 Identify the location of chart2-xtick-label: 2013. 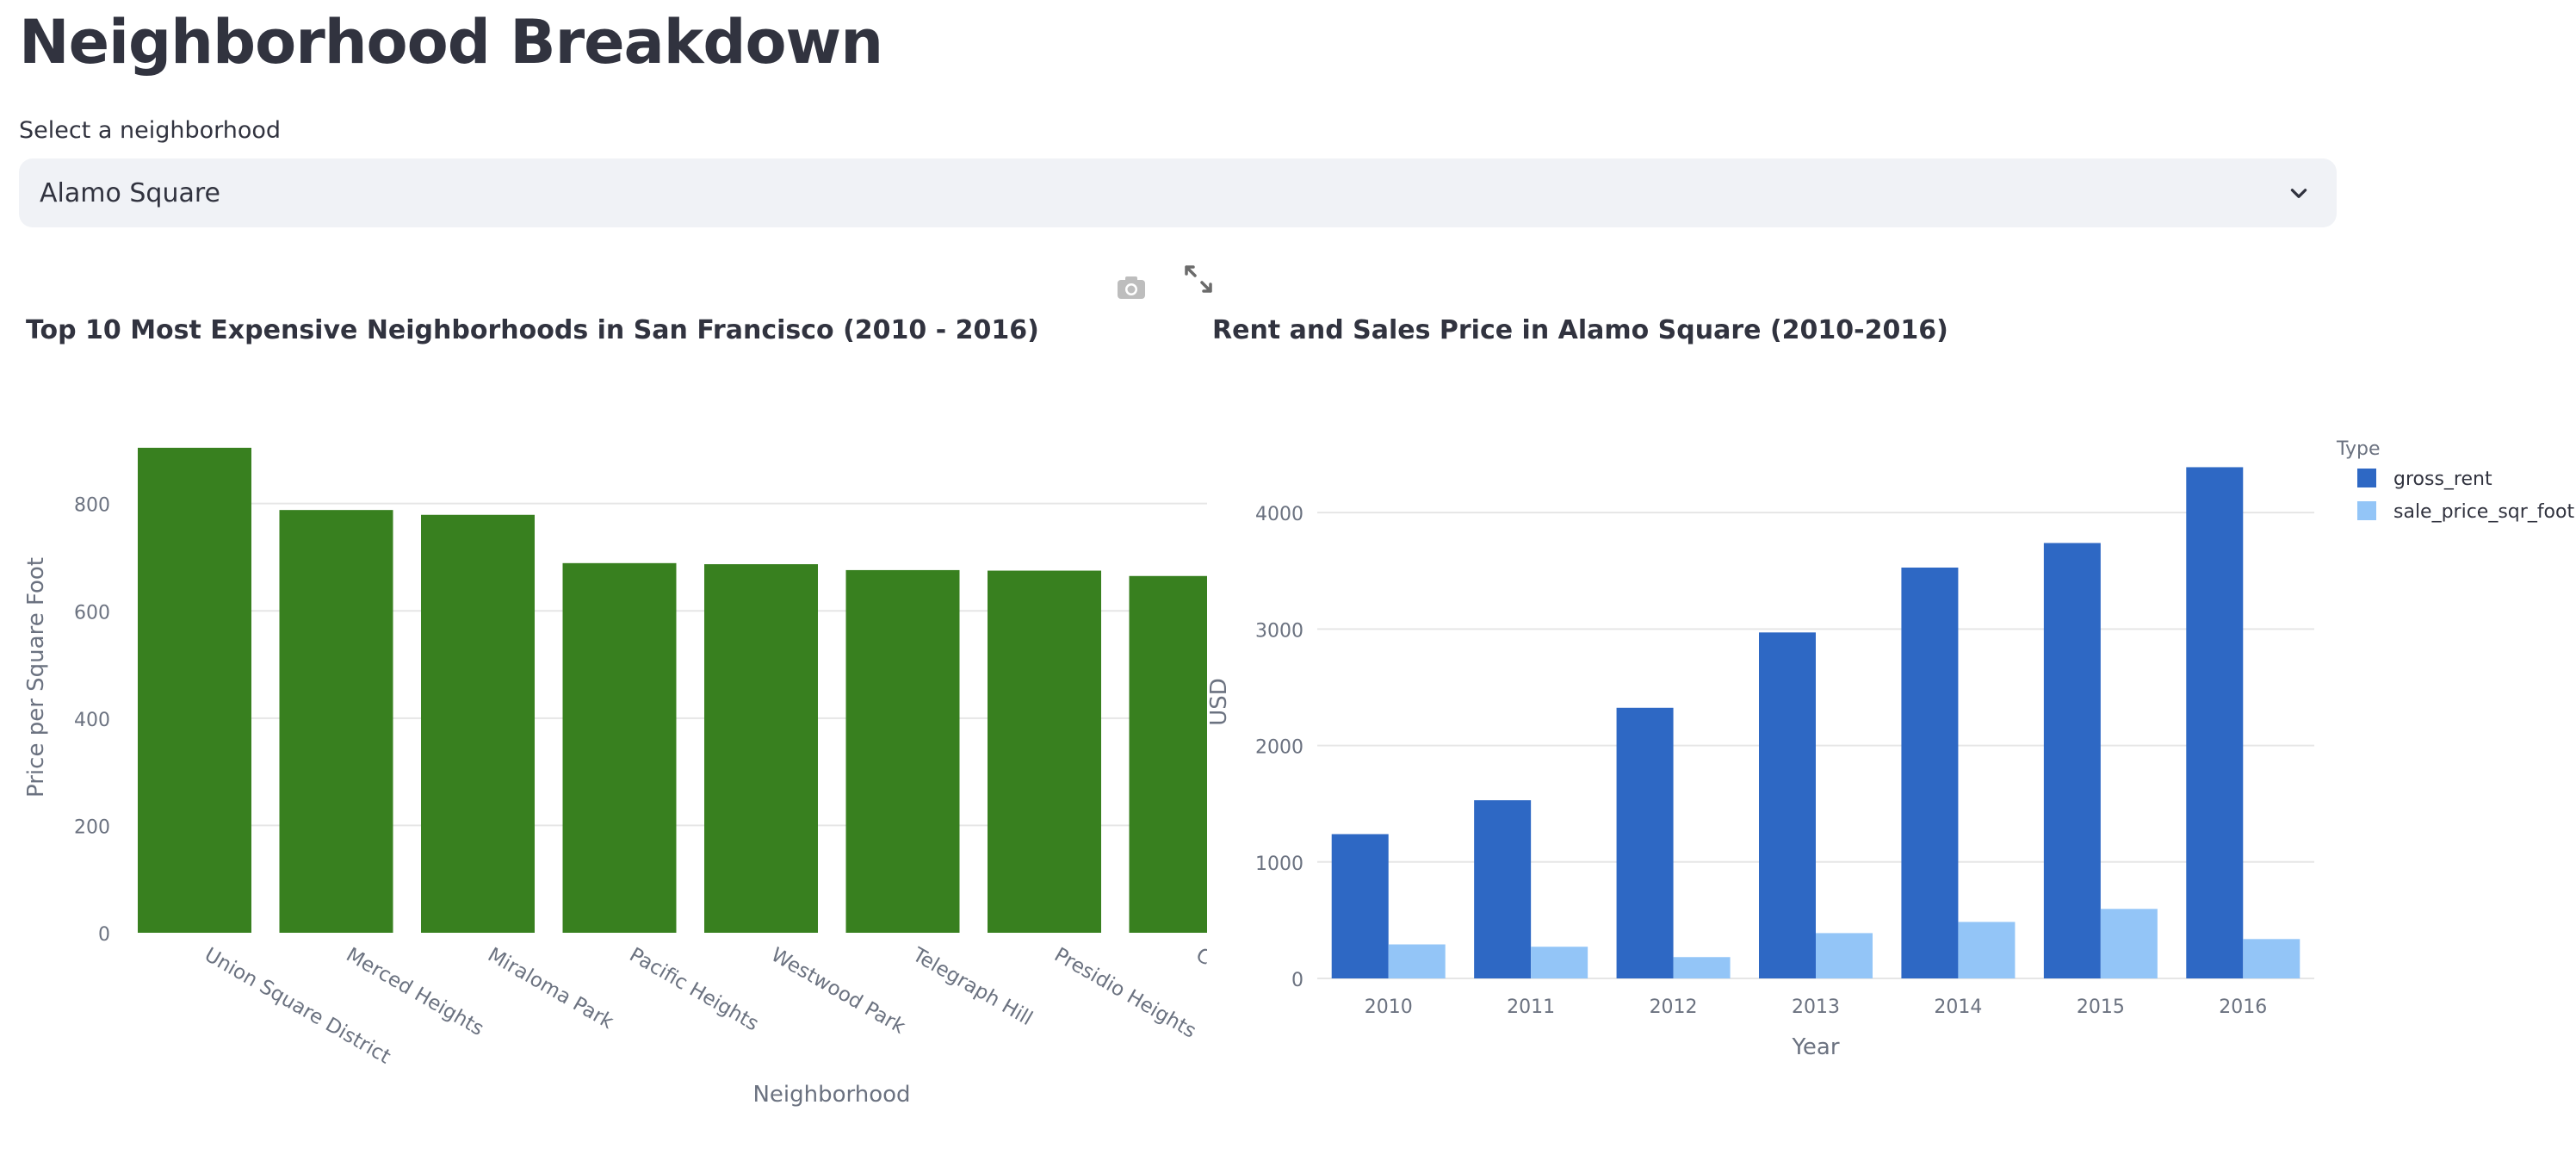
(1816, 1007).